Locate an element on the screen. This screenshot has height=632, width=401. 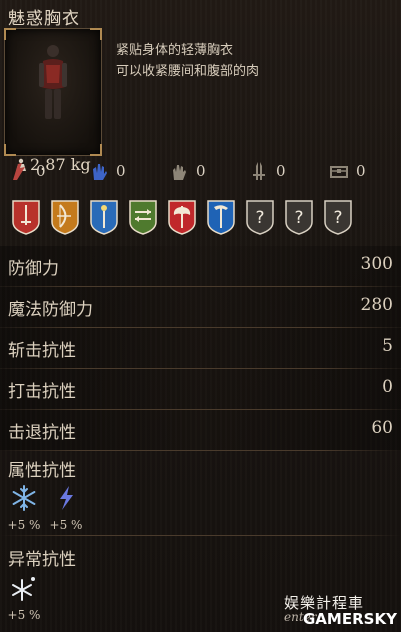
armor-figure-icon is located at coordinates (53, 82).